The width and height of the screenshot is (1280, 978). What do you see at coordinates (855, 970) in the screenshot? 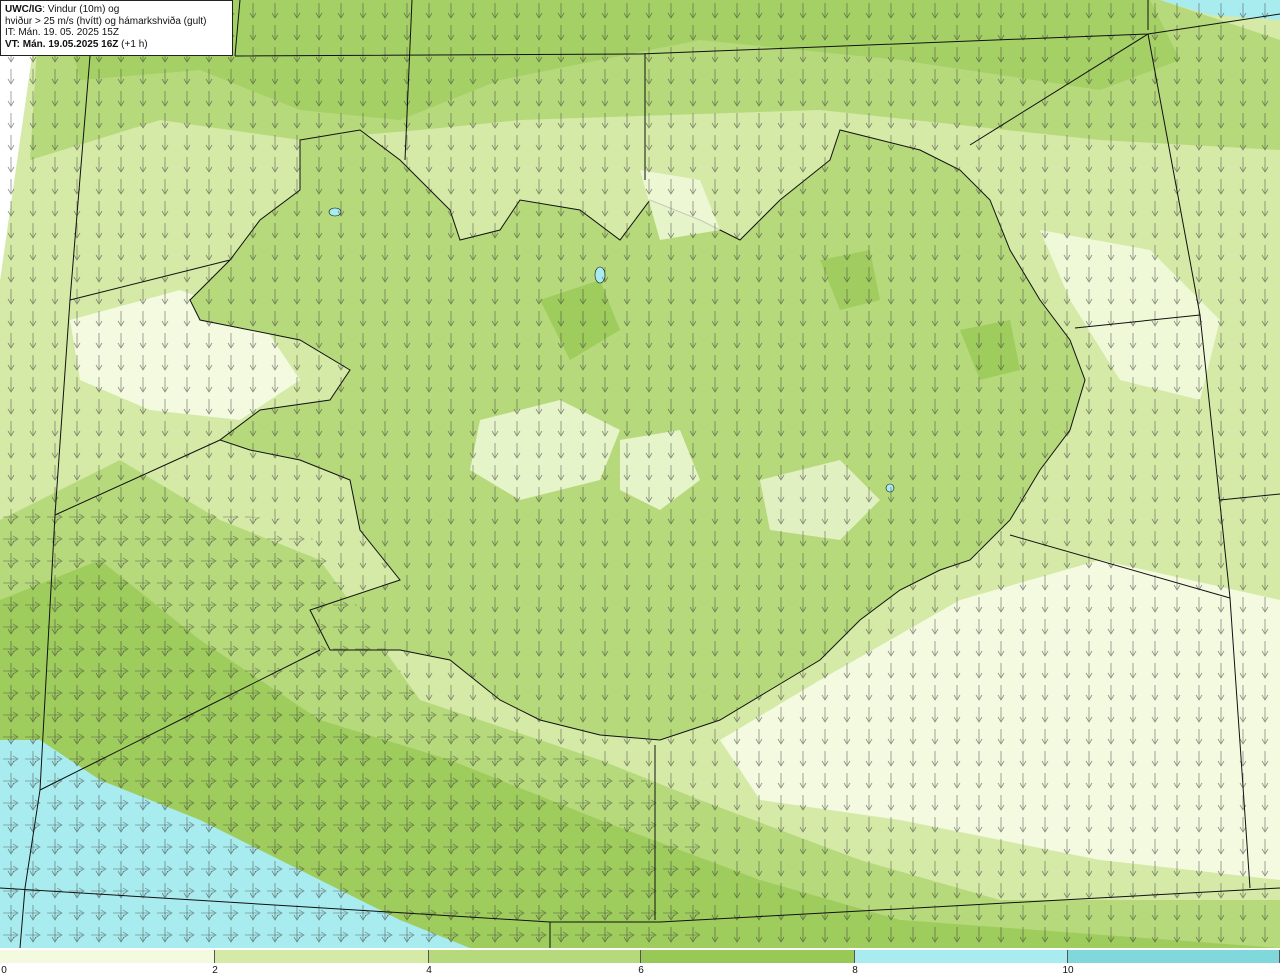
I see `colorbar-tick-label: 8` at bounding box center [855, 970].